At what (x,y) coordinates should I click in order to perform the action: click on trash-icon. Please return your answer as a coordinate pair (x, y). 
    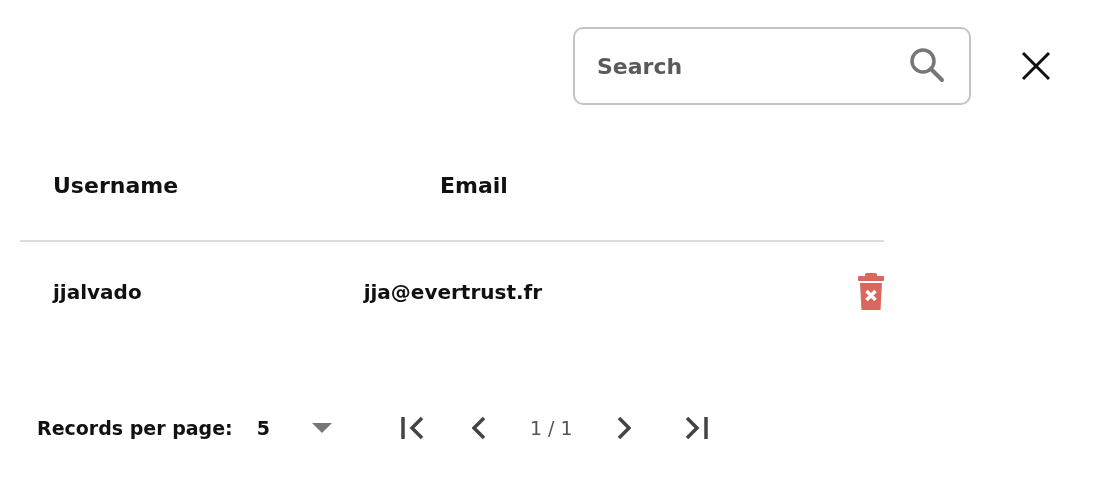
    Looking at the image, I should click on (871, 292).